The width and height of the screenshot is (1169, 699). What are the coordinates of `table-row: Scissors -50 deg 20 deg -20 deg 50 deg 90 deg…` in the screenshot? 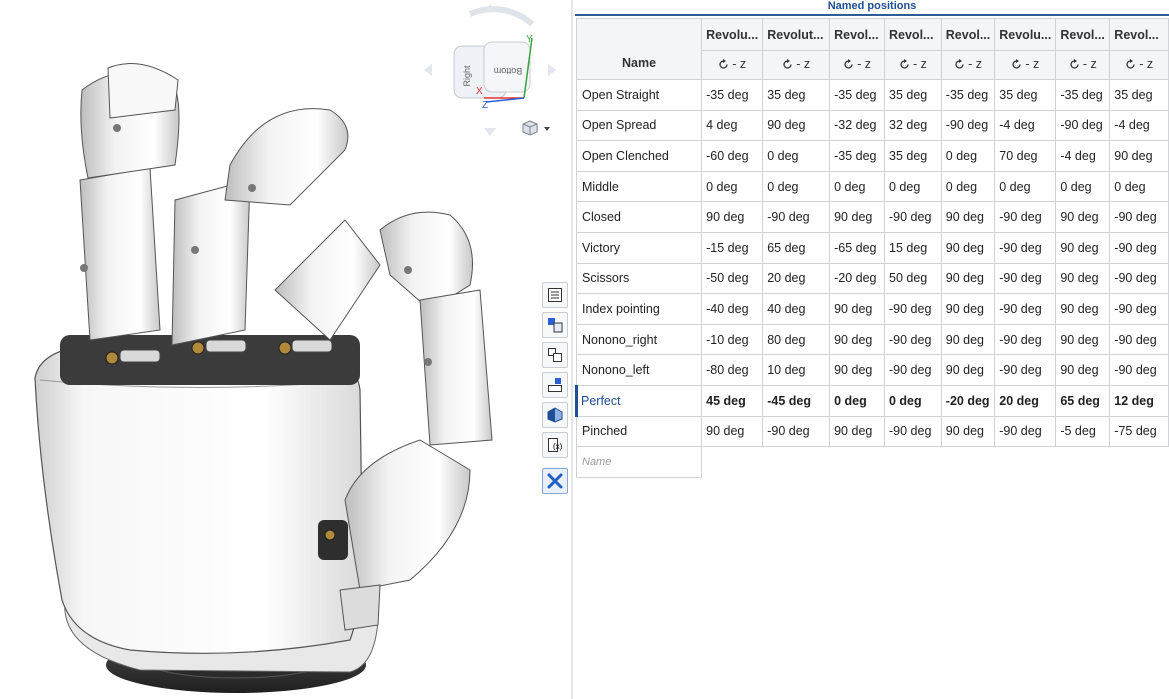 It's located at (872, 278).